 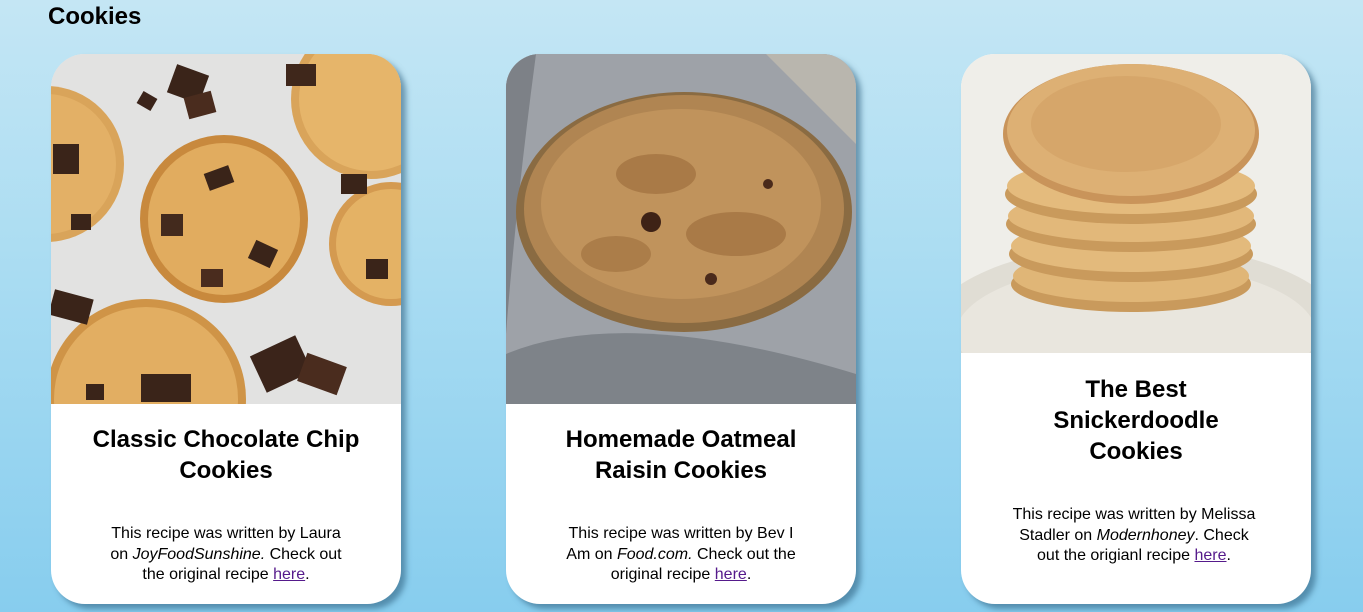 What do you see at coordinates (1136, 420) in the screenshot?
I see `card-title: The Best Snickerdoodle Cookies` at bounding box center [1136, 420].